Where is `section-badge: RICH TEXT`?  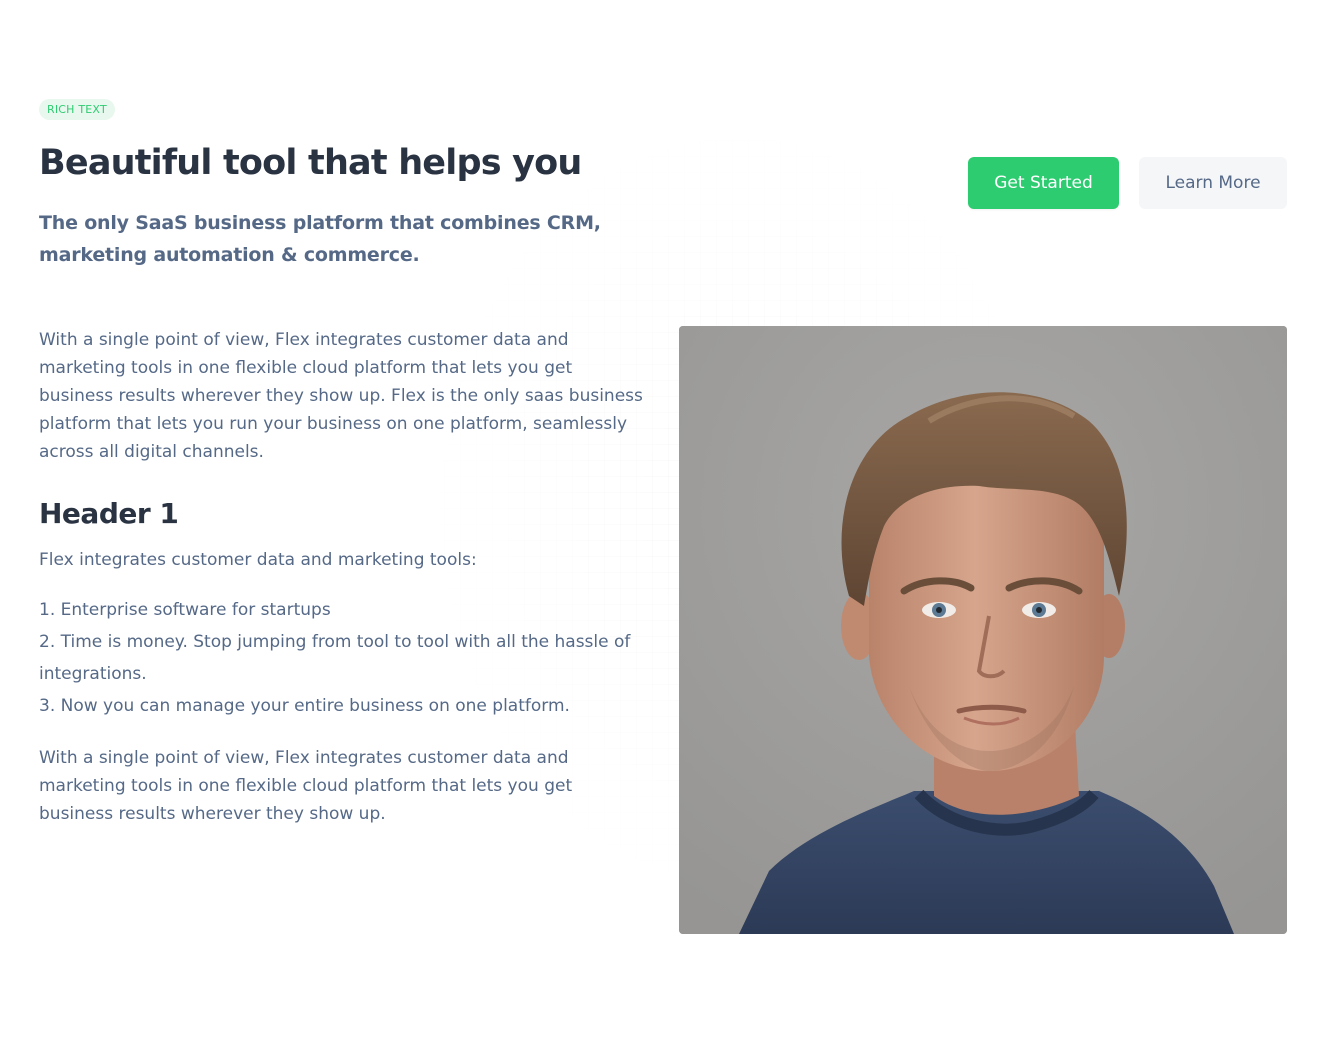 section-badge: RICH TEXT is located at coordinates (77, 109).